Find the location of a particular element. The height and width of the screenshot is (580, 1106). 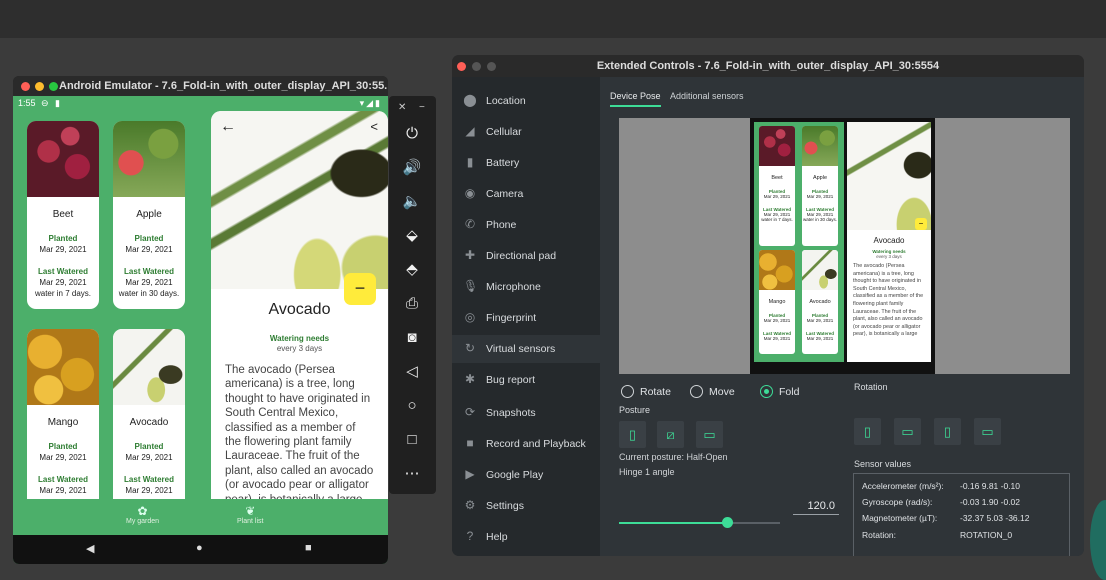

sidebar-item-label: Virtual sensors is located at coordinates (521, 349).